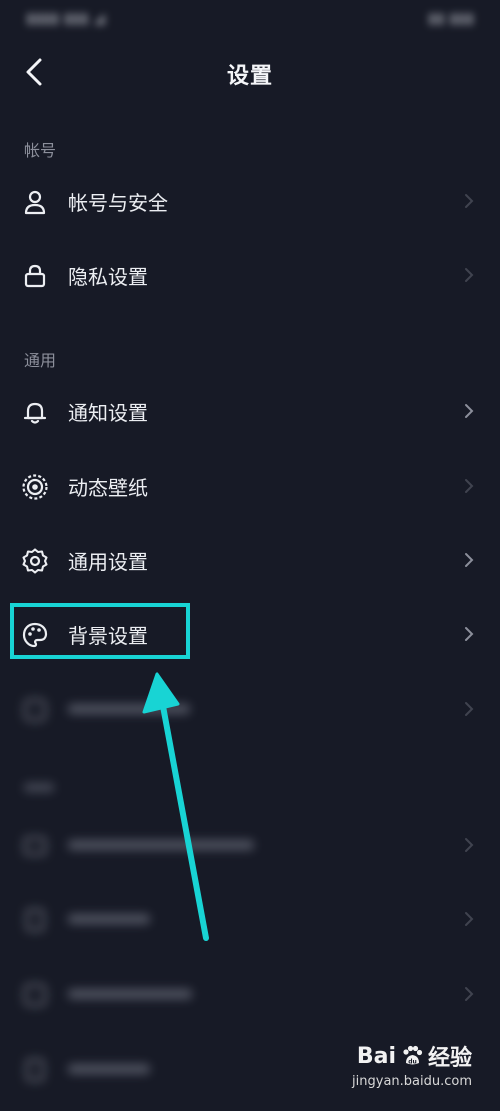  Describe the element at coordinates (250, 486) in the screenshot. I see `row-wallpaper: 动态壁纸` at that location.